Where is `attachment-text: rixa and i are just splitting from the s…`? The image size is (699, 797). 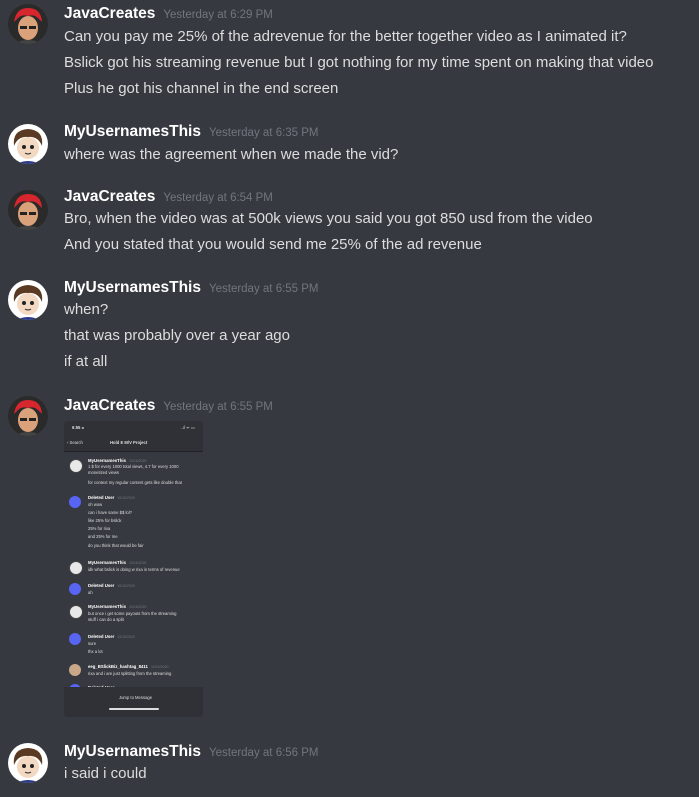 attachment-text: rixa and i are just splitting from the s… is located at coordinates (130, 673).